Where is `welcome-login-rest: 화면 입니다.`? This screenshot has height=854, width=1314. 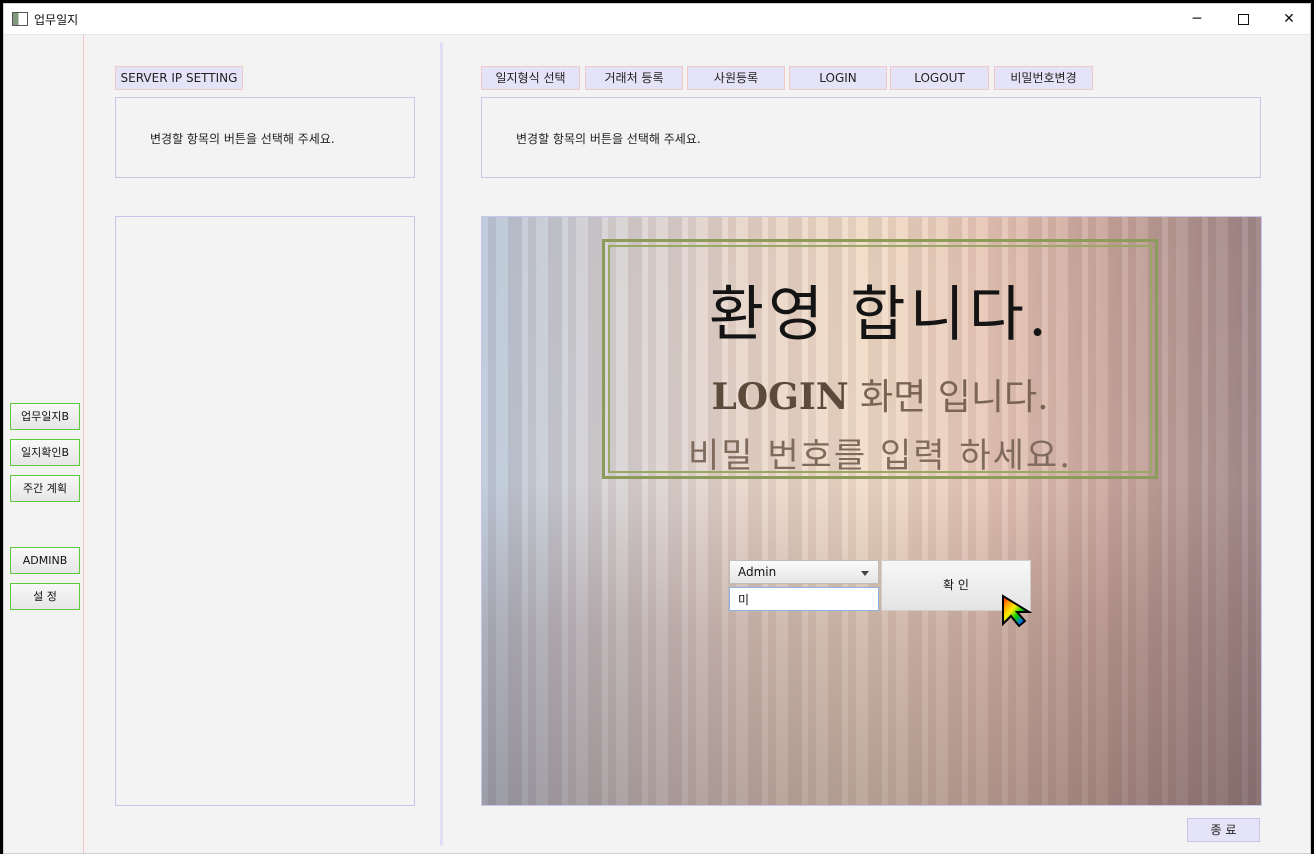 welcome-login-rest: 화면 입니다. is located at coordinates (948, 397).